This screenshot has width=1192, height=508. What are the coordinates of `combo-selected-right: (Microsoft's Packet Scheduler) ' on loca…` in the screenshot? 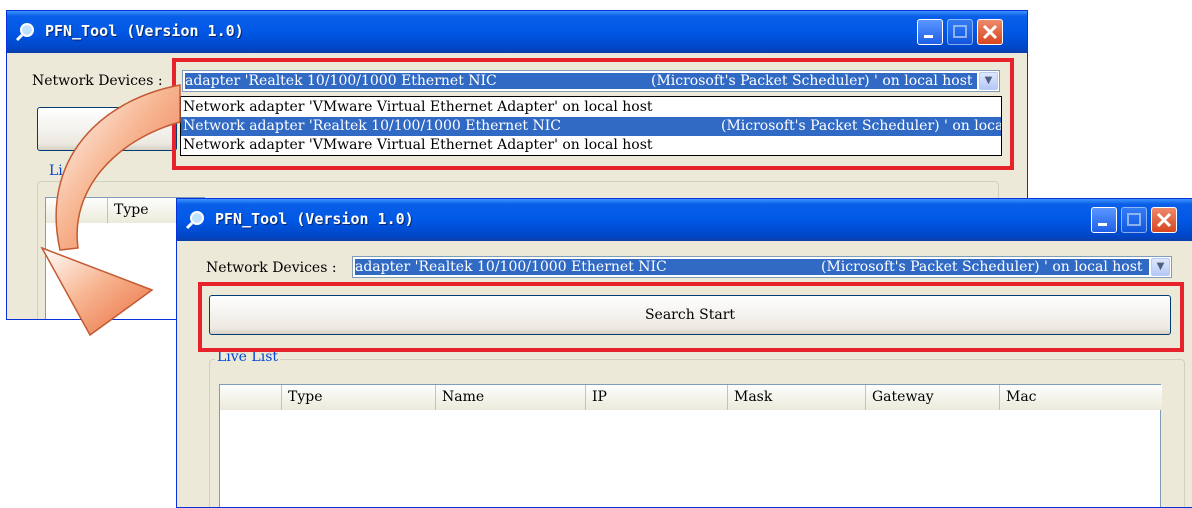 It's located at (982, 267).